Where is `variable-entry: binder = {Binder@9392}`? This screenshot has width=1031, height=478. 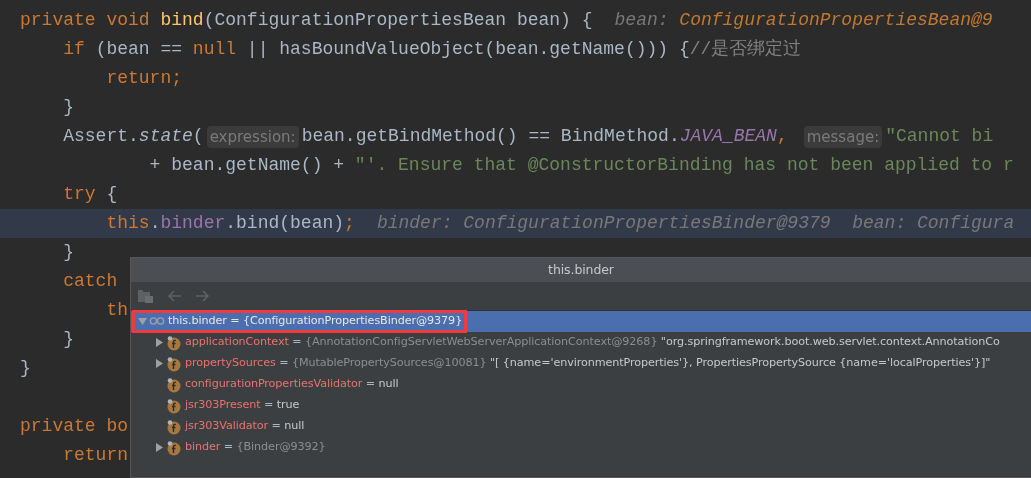 variable-entry: binder = {Binder@9392} is located at coordinates (255, 447).